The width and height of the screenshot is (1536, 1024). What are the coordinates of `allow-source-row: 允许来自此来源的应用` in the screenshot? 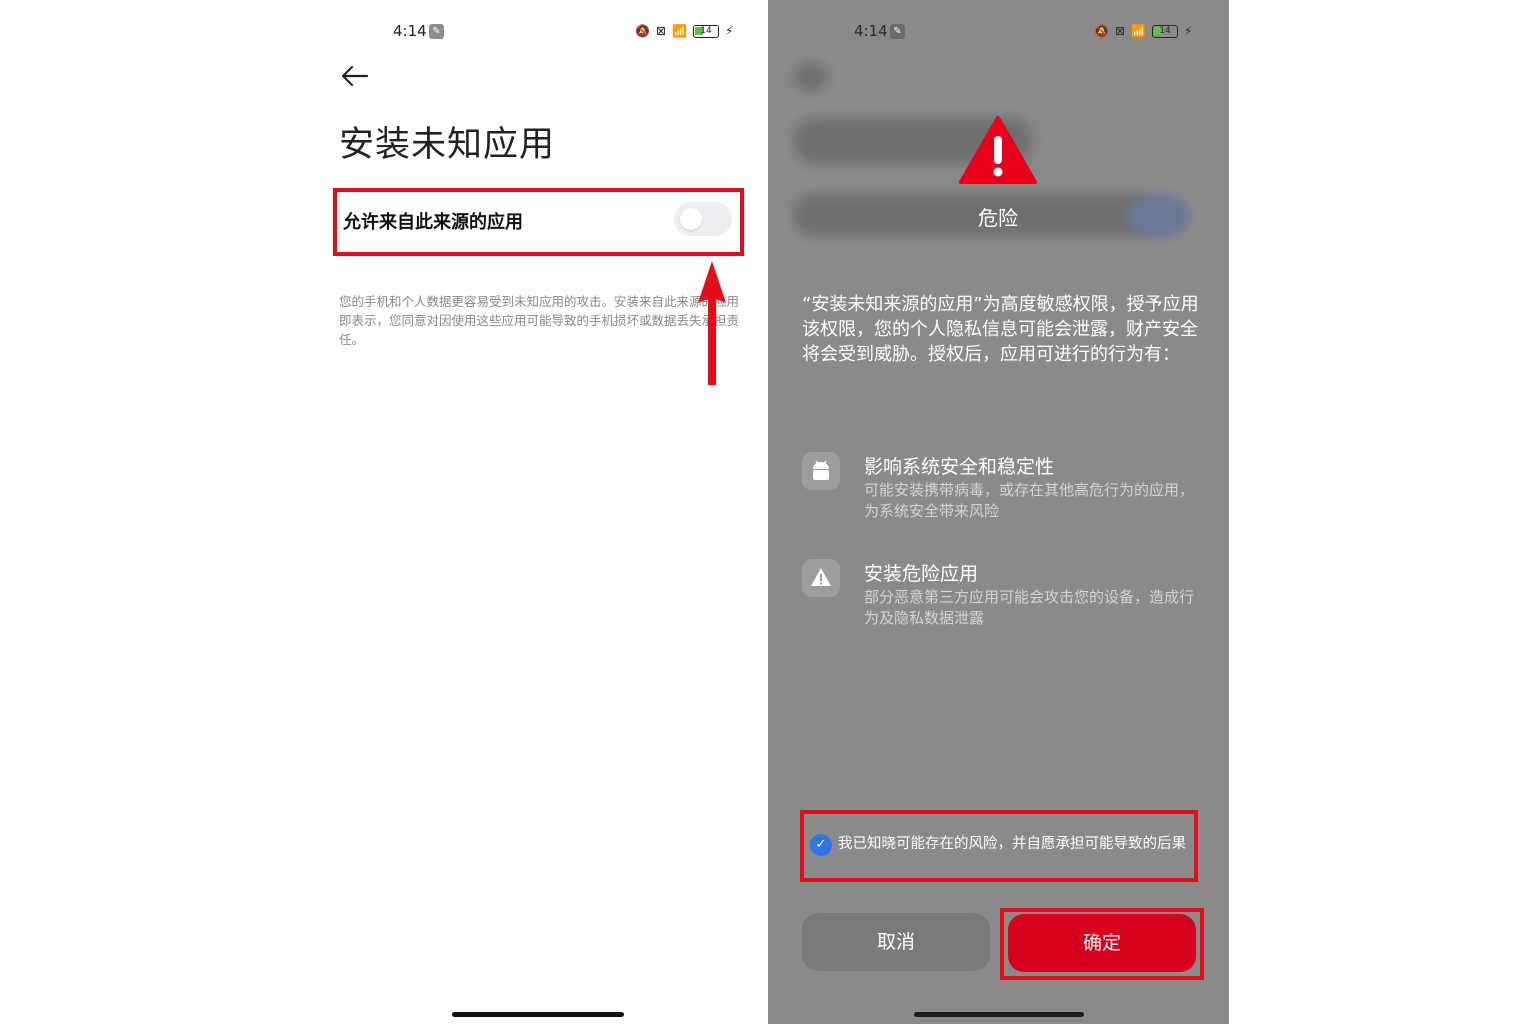 It's located at (538, 222).